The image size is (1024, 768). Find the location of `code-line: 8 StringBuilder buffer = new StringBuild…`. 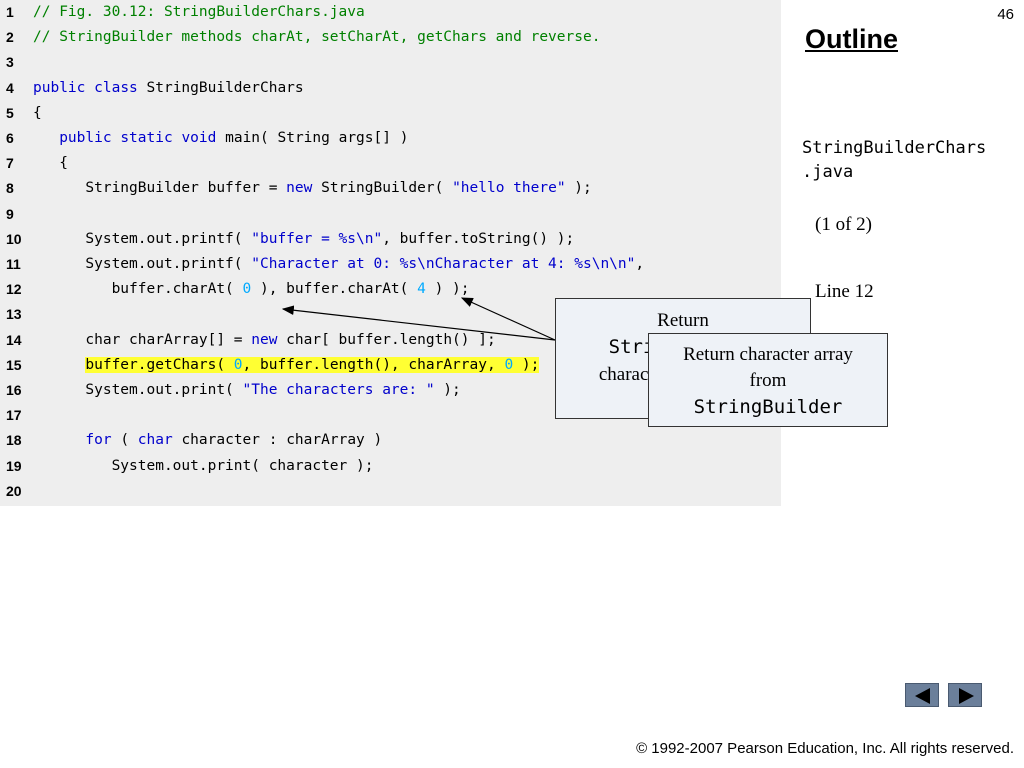

code-line: 8 StringBuilder buffer = new StringBuild… is located at coordinates (390, 188).